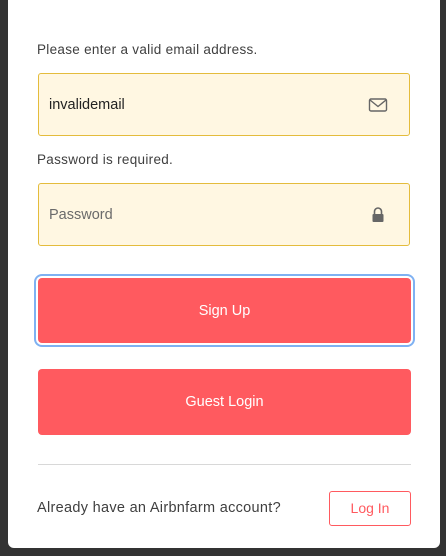 The height and width of the screenshot is (556, 446). Describe the element at coordinates (378, 105) in the screenshot. I see `envelope-icon` at that location.